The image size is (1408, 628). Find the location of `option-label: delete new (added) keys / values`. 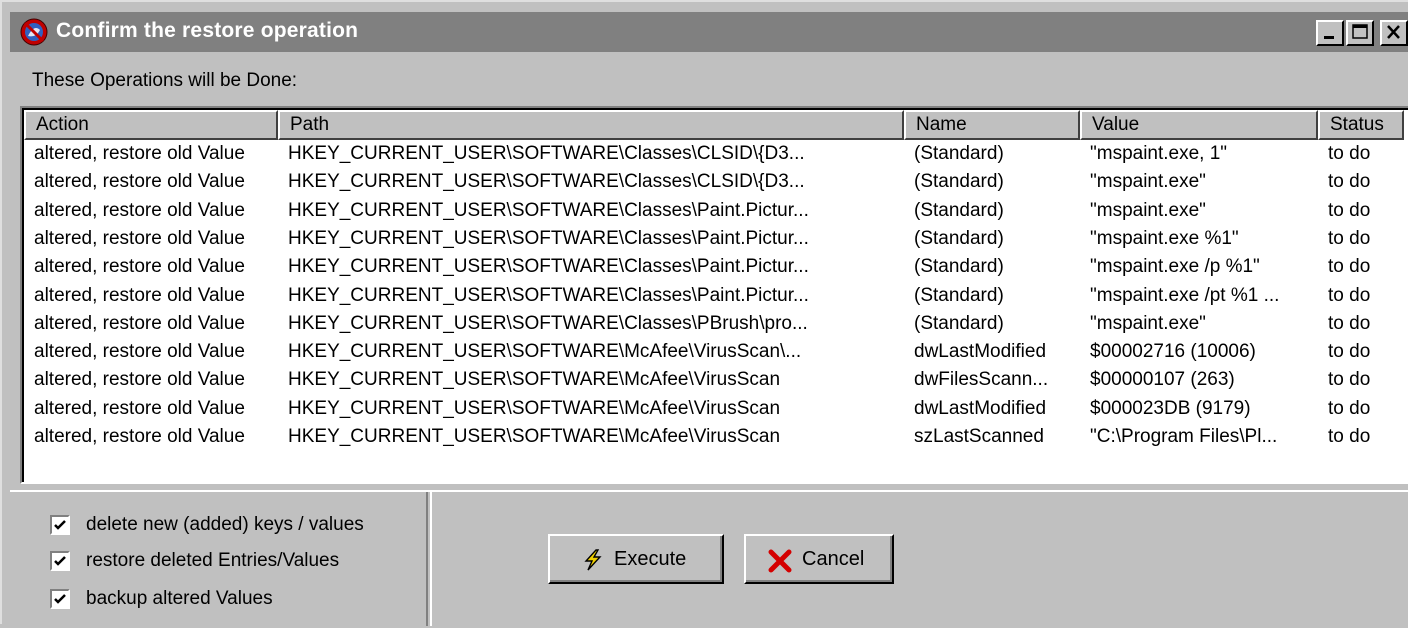

option-label: delete new (added) keys / values is located at coordinates (225, 524).